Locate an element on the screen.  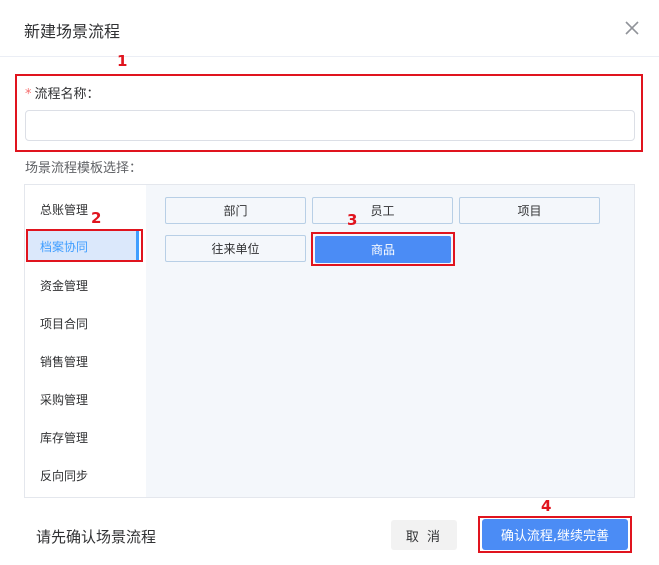
annotation-marker-4: 4 is located at coordinates (546, 506).